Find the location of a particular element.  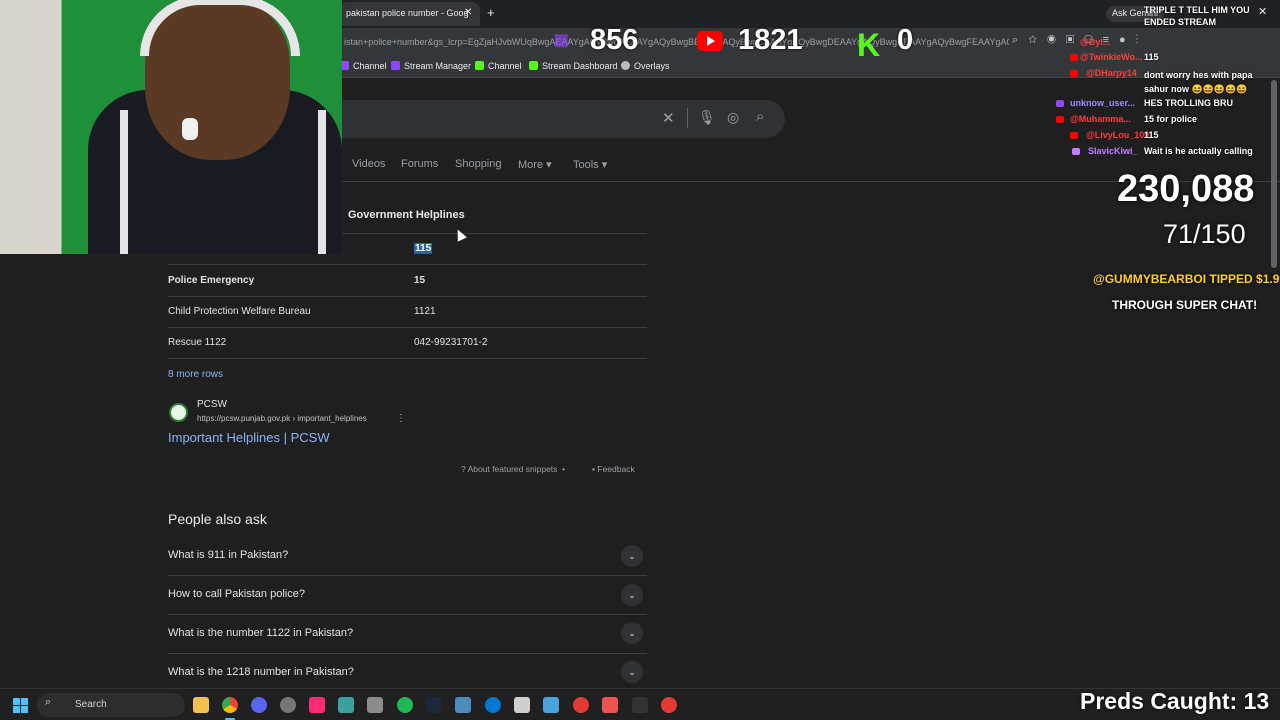

nav-shopping: Shopping is located at coordinates (478, 164).